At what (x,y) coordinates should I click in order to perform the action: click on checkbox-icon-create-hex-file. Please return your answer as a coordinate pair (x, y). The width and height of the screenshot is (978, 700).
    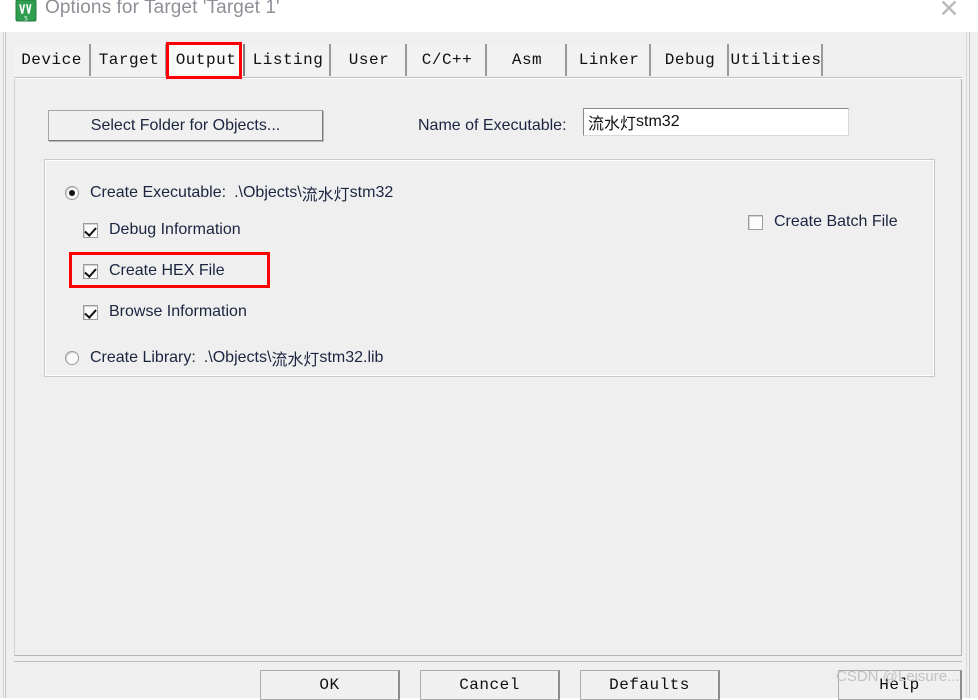
    Looking at the image, I should click on (90, 271).